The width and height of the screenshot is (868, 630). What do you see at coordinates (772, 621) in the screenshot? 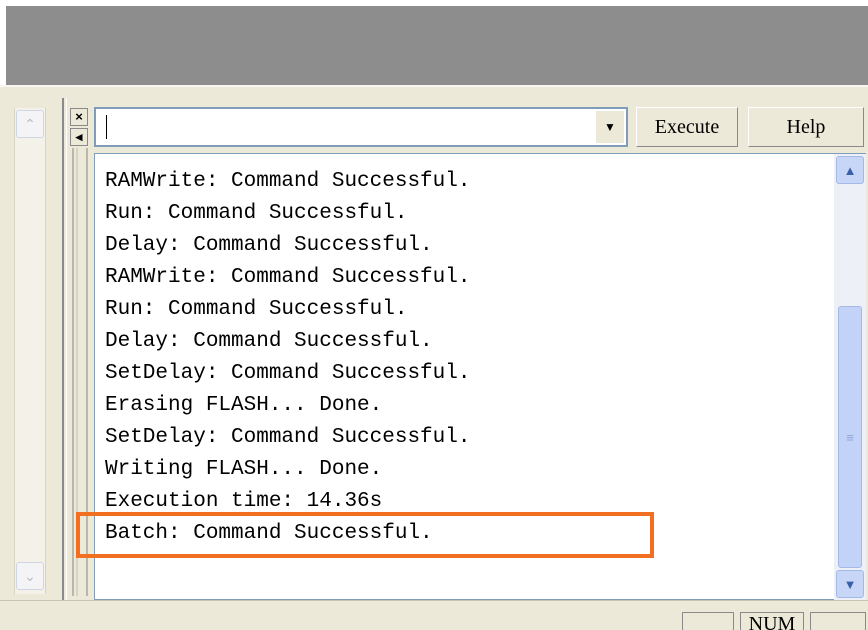
I see `status-num-indicator: NUM` at bounding box center [772, 621].